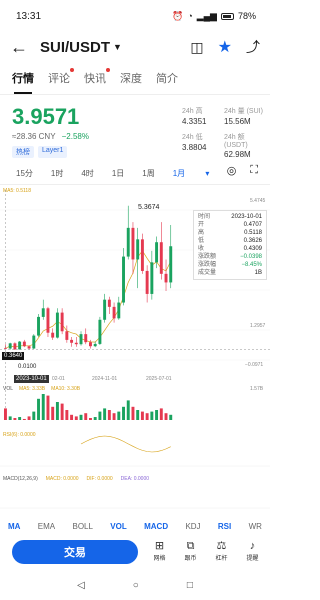  Describe the element at coordinates (251, 257) in the screenshot. I see `tooltip-value: −0.0398` at that location.